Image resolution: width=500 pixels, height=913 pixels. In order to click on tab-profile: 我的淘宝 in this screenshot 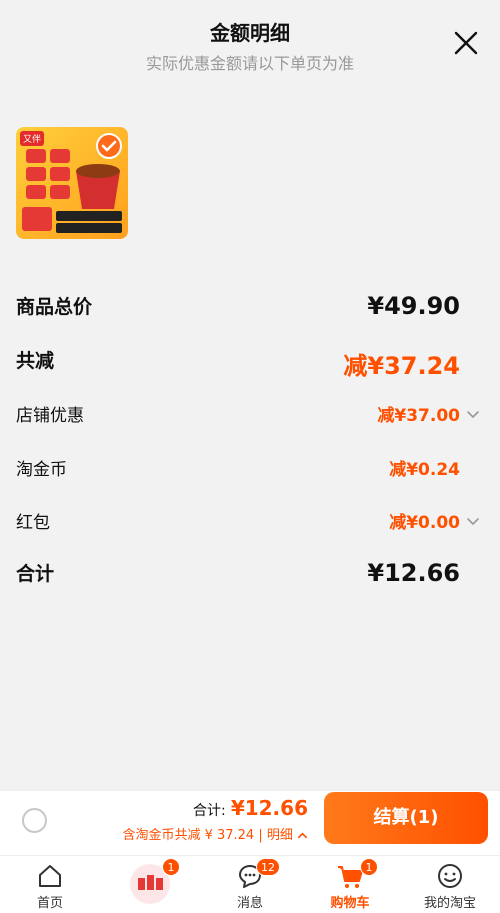, I will do `click(450, 884)`.